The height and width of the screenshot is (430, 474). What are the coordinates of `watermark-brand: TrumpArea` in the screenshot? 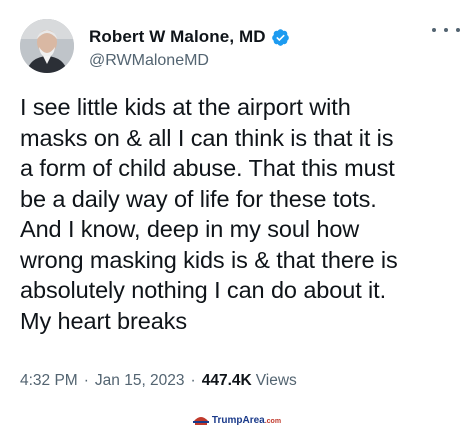 It's located at (238, 420).